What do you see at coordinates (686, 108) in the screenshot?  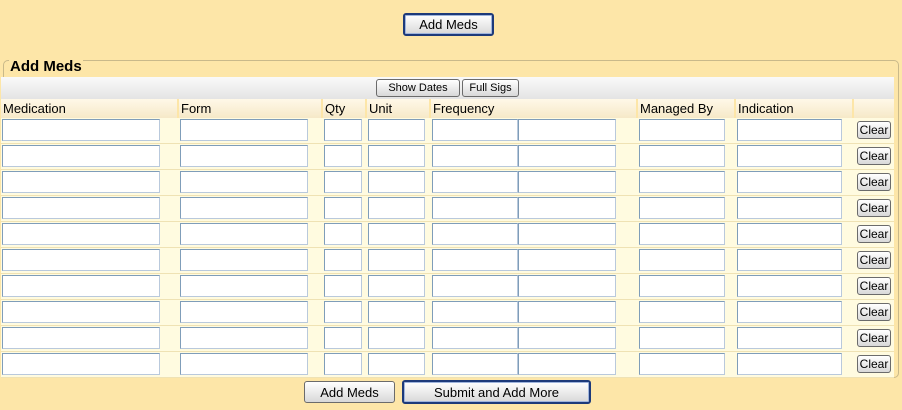 I see `column-header-managed-by: Managed By` at bounding box center [686, 108].